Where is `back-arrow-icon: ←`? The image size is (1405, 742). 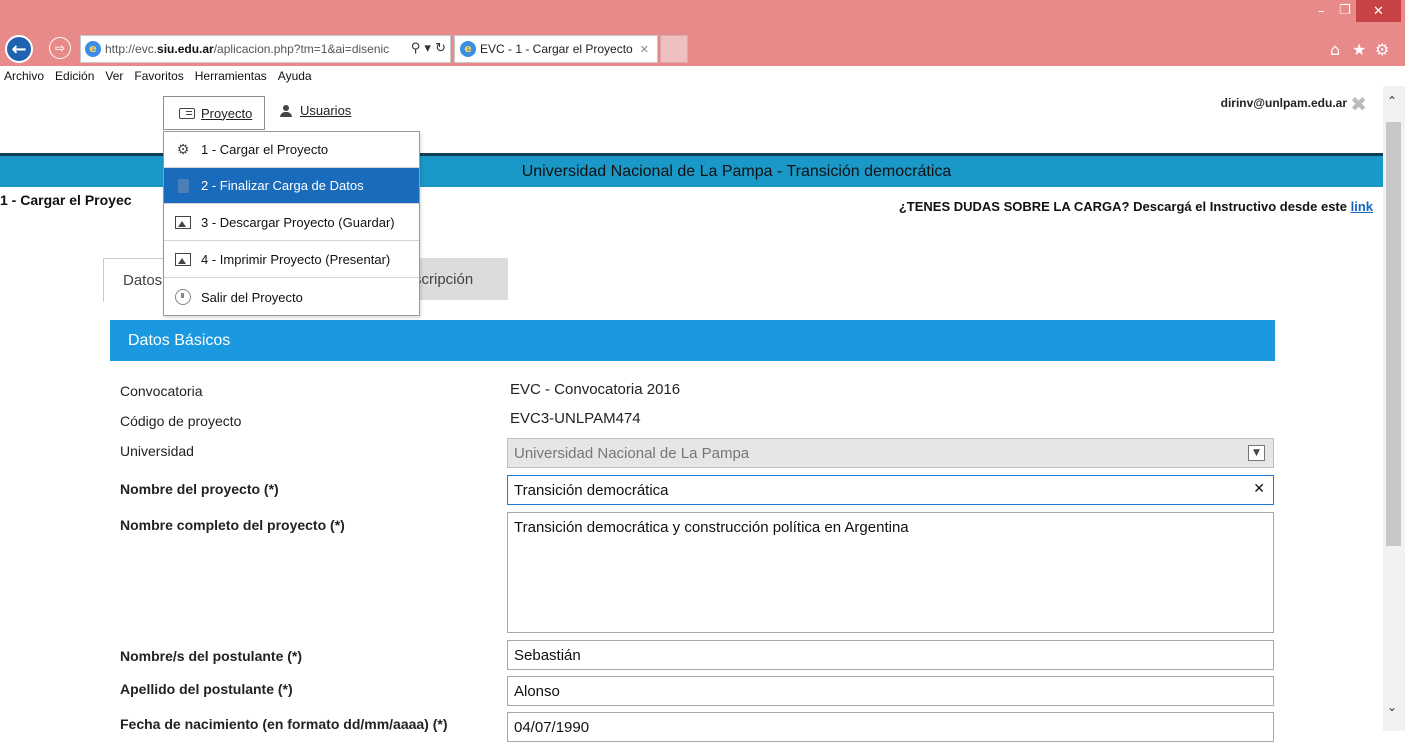
back-arrow-icon: ← is located at coordinates (19, 49).